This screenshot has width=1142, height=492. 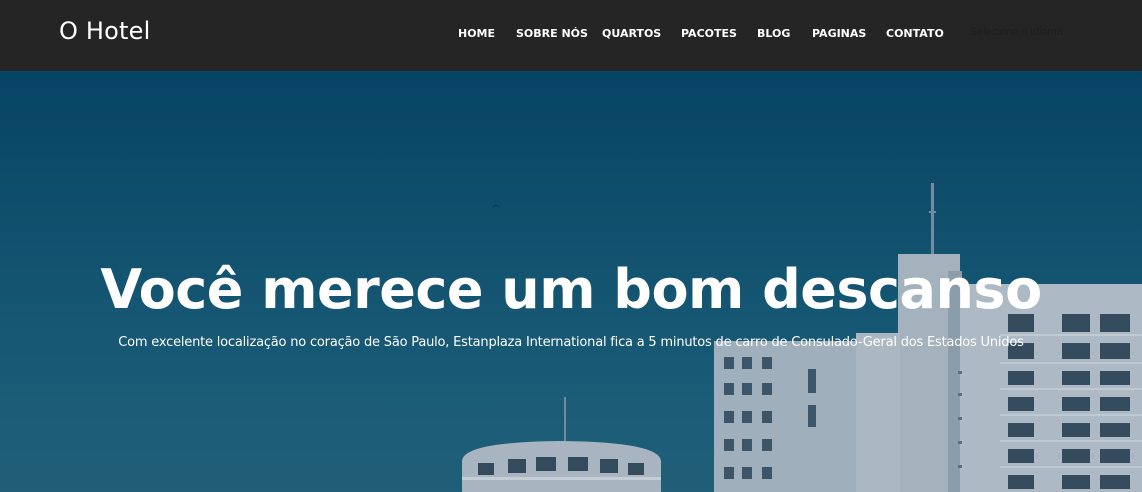 I want to click on hero-title: Você merece um bom descanso, so click(x=571, y=289).